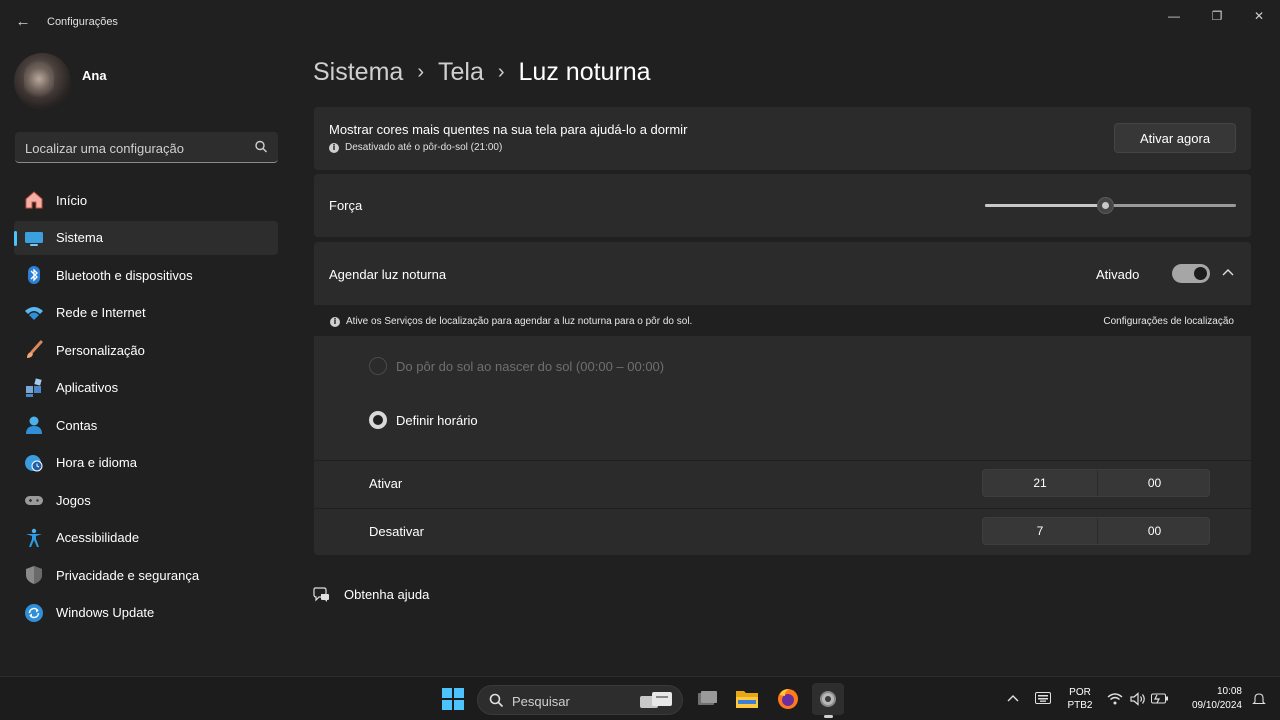 The image size is (1280, 720). Describe the element at coordinates (73, 500) in the screenshot. I see `sidebar-item-label: Jogos` at that location.